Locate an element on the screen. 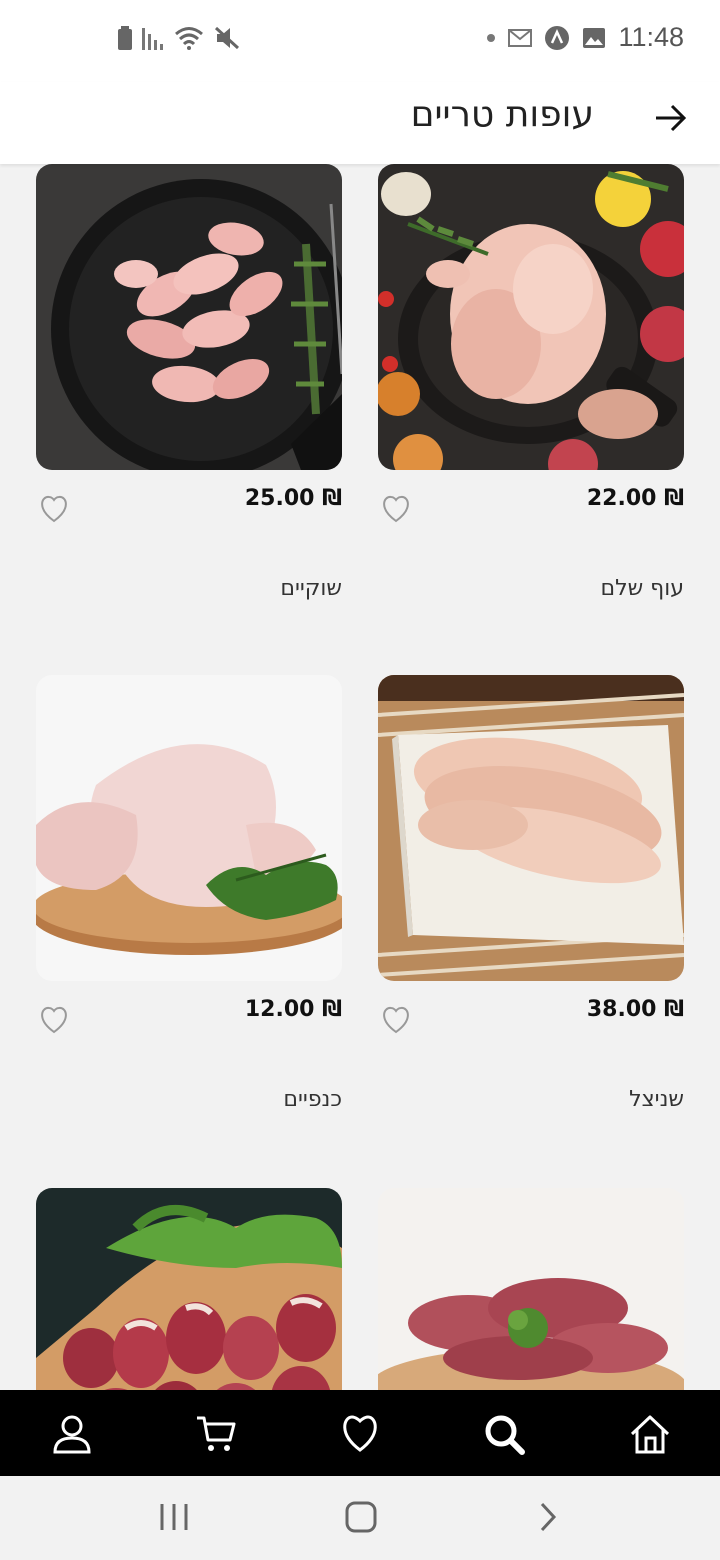  product-name: כנפיים is located at coordinates (312, 1099).